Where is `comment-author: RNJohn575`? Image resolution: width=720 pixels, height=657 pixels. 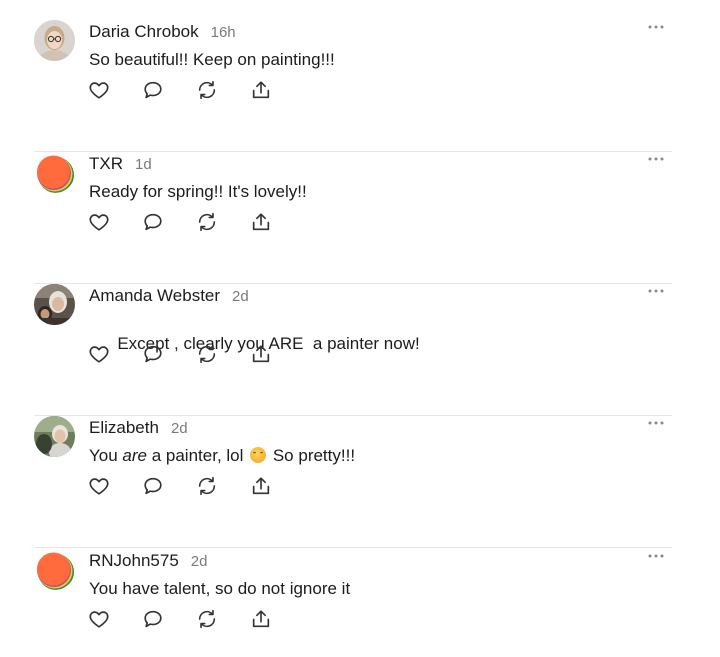 comment-author: RNJohn575 is located at coordinates (134, 561).